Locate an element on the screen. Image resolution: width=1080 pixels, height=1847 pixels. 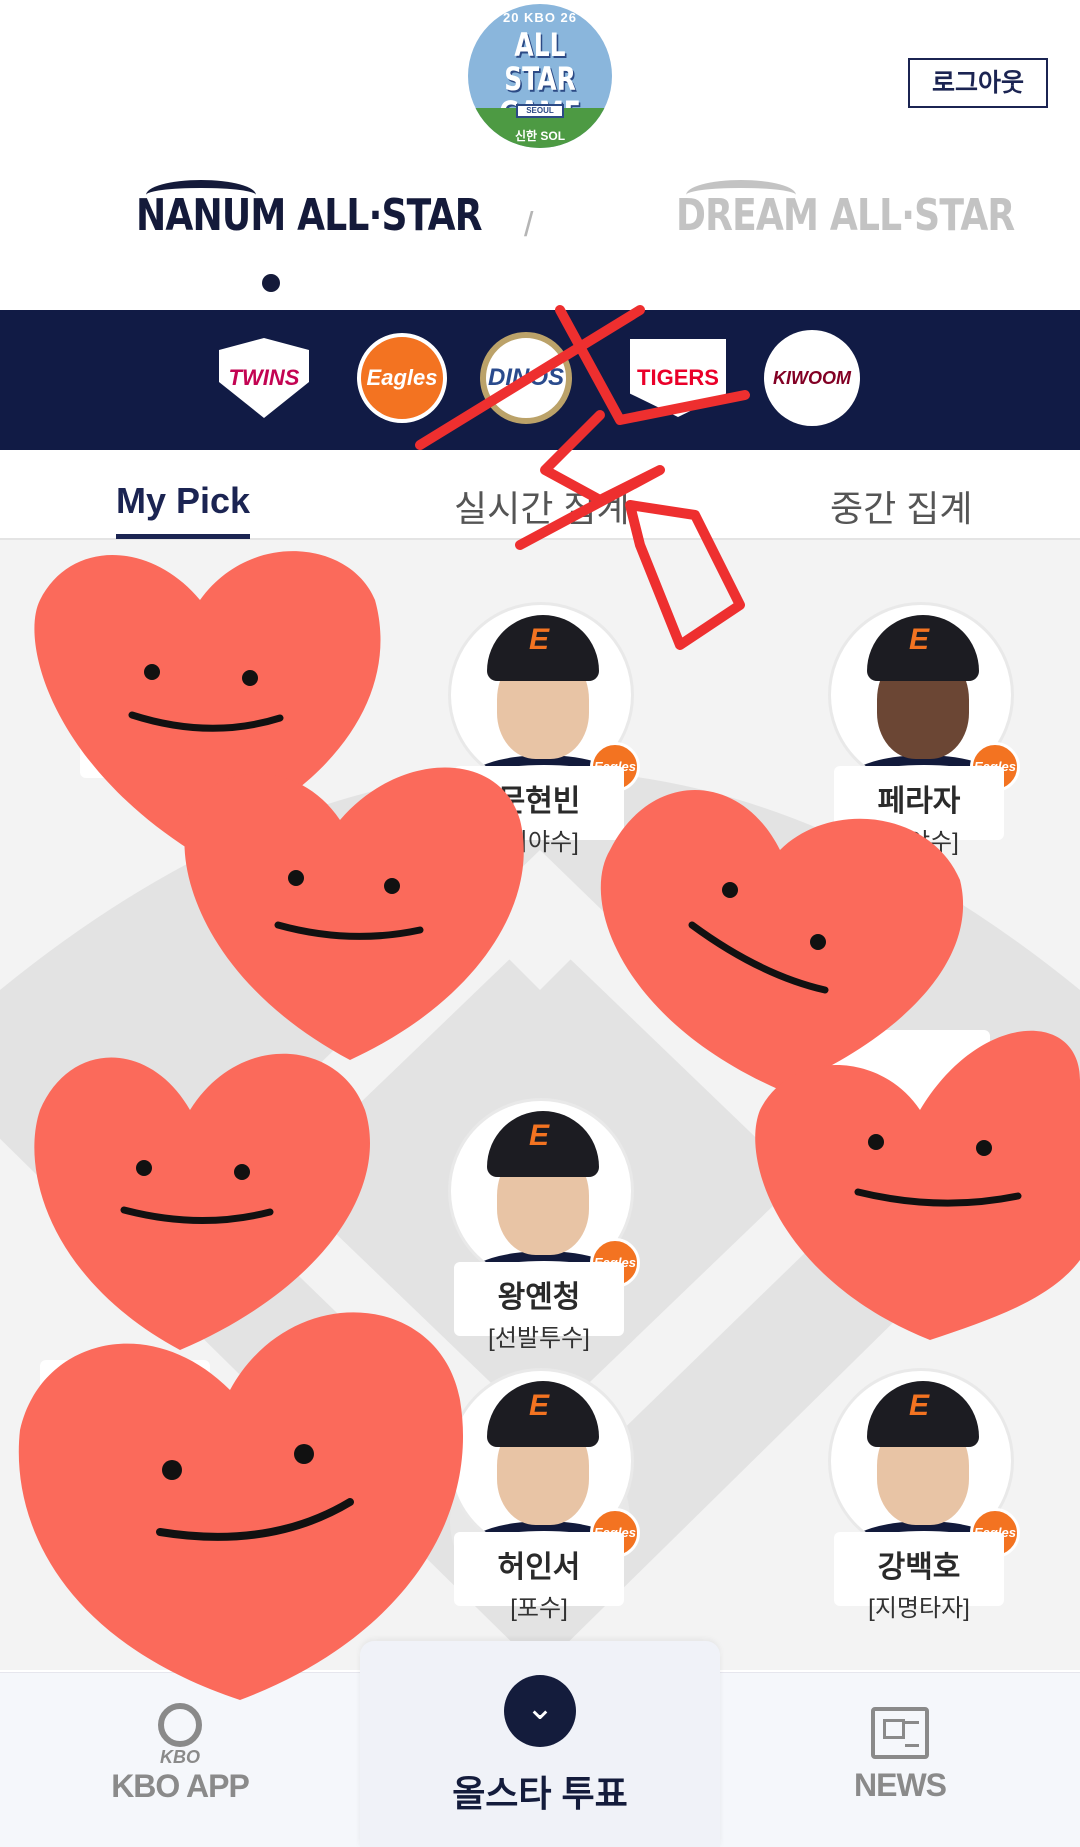
team-twins-label: TWINS is located at coordinates (264, 377).